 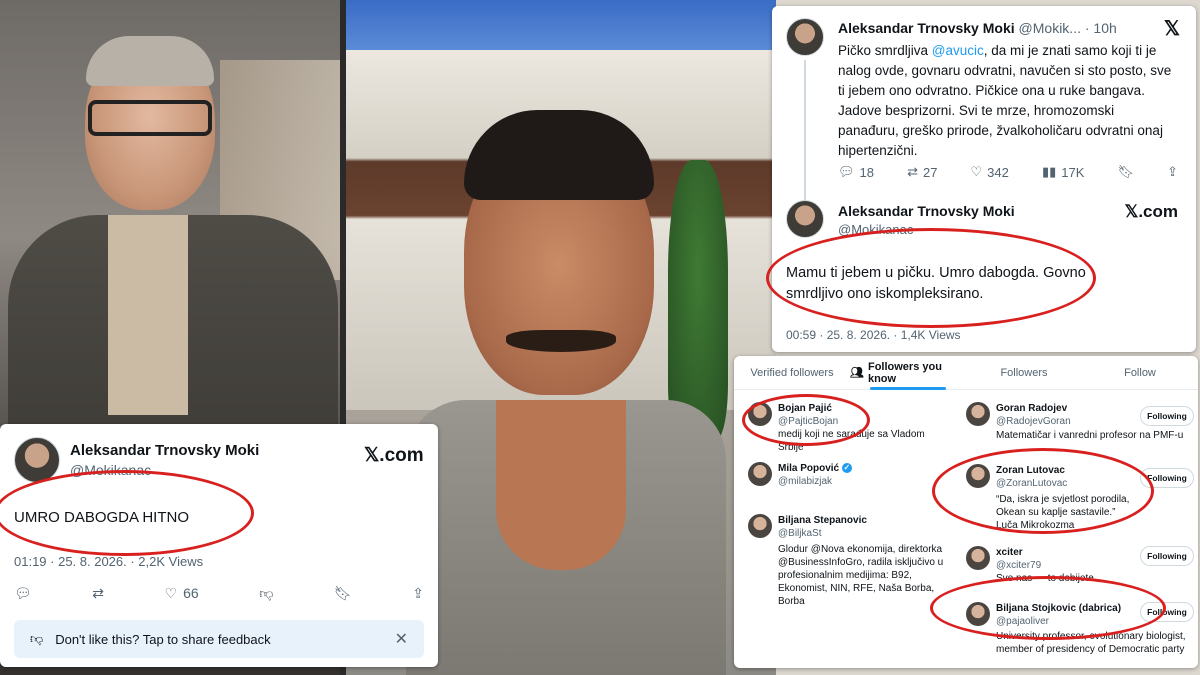 I want to click on tweet-meta: 00:59 · 25. 8. 2026. · 1,4K Views, so click(x=873, y=335).